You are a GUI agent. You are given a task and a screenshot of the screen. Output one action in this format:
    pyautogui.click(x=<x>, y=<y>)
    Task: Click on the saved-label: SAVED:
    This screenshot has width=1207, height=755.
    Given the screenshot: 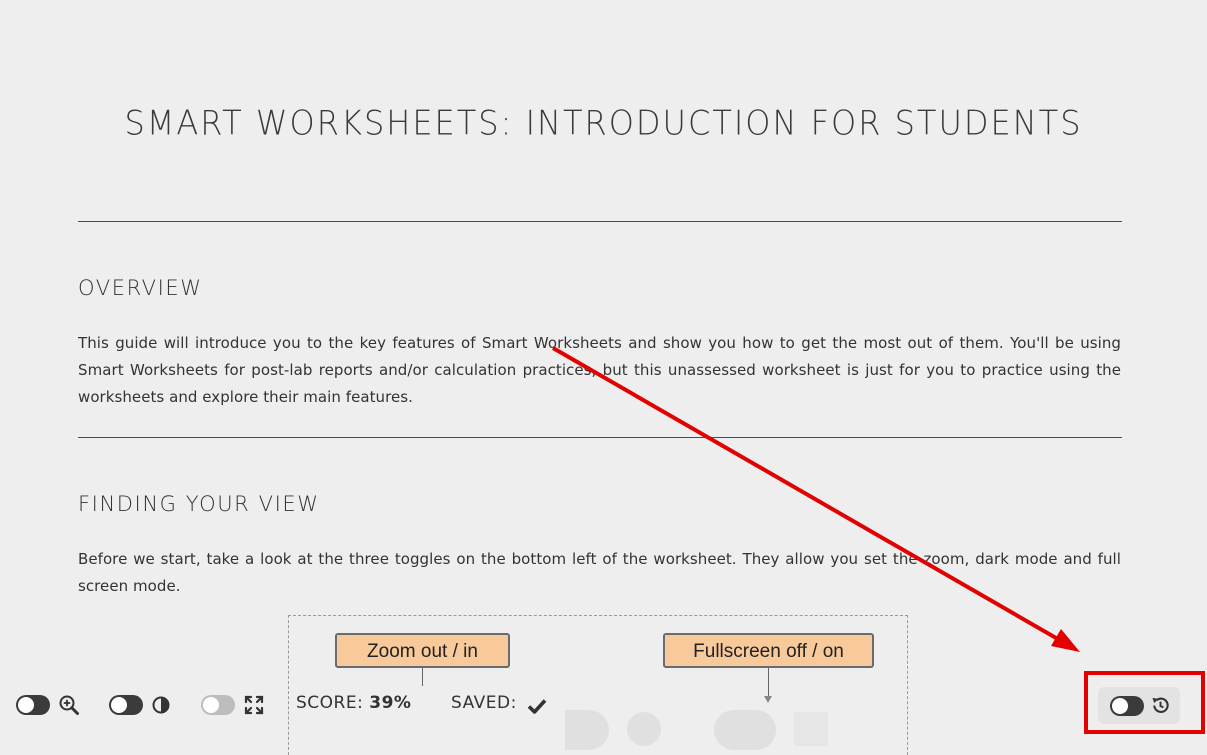 What is the action you would take?
    pyautogui.click(x=484, y=703)
    